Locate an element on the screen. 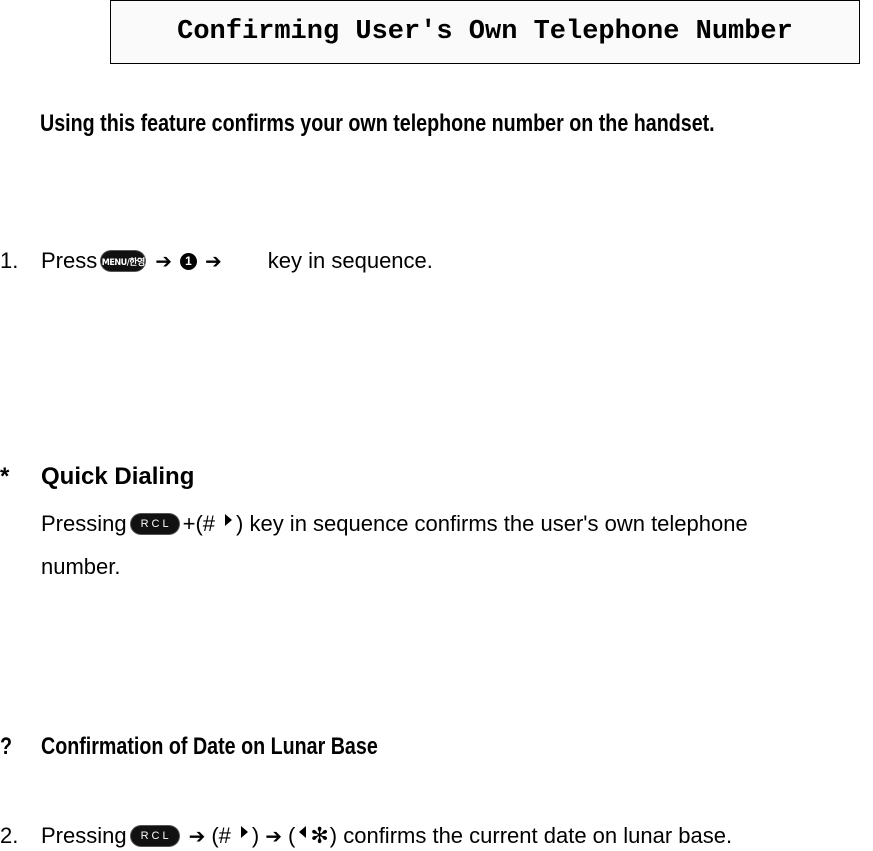 The width and height of the screenshot is (873, 851). step-2-open-hash: (# is located at coordinates (221, 835).